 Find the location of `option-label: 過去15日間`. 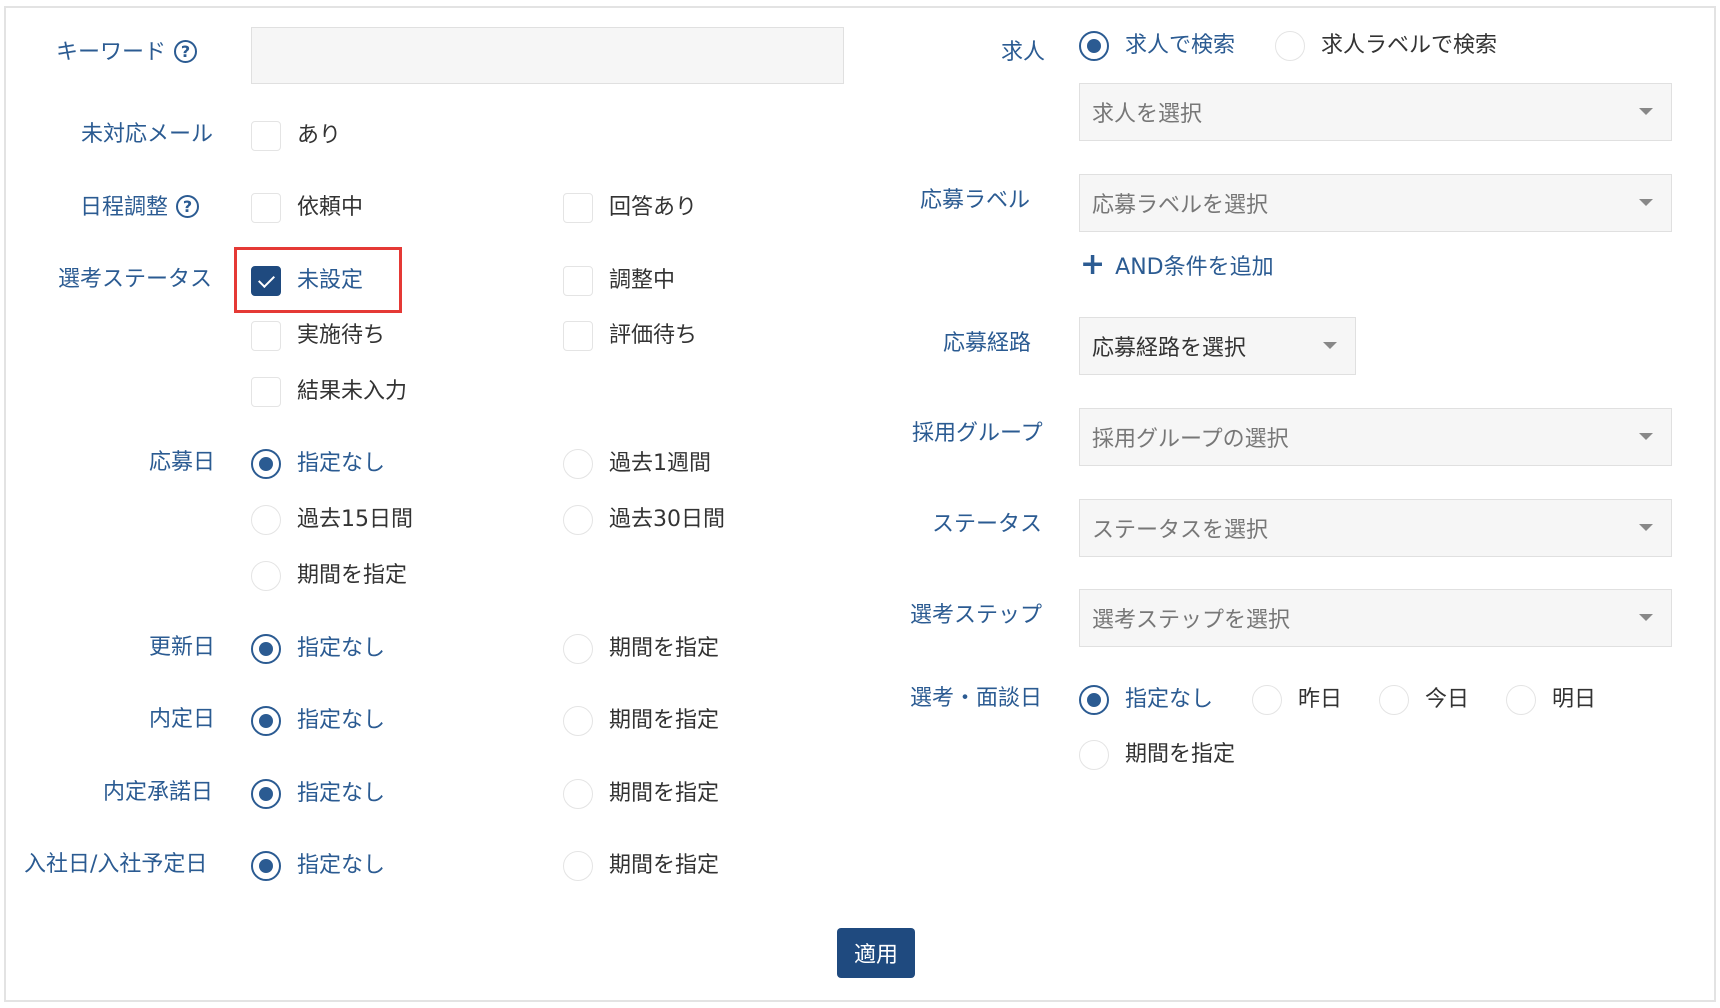

option-label: 過去15日間 is located at coordinates (355, 519).